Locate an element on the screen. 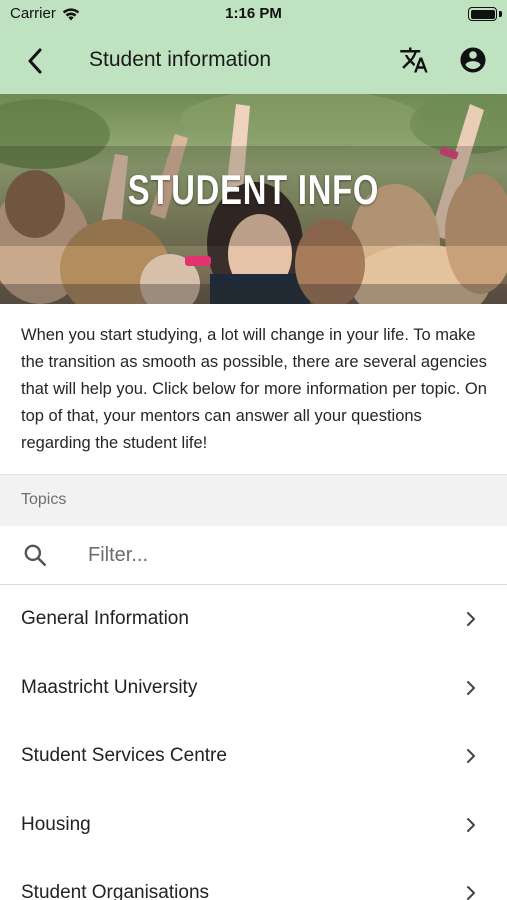 This screenshot has width=507, height=900. translate-icon is located at coordinates (414, 60).